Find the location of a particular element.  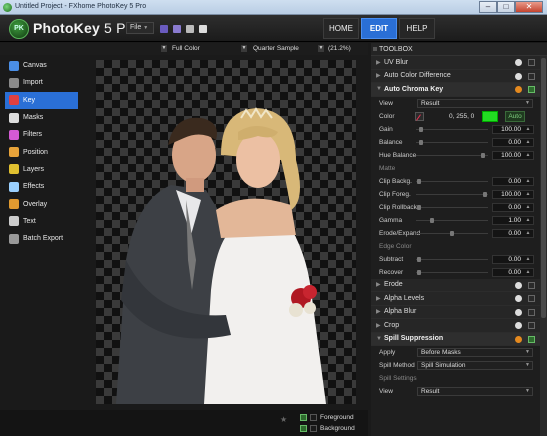

auto-button: Auto is located at coordinates (515, 116).